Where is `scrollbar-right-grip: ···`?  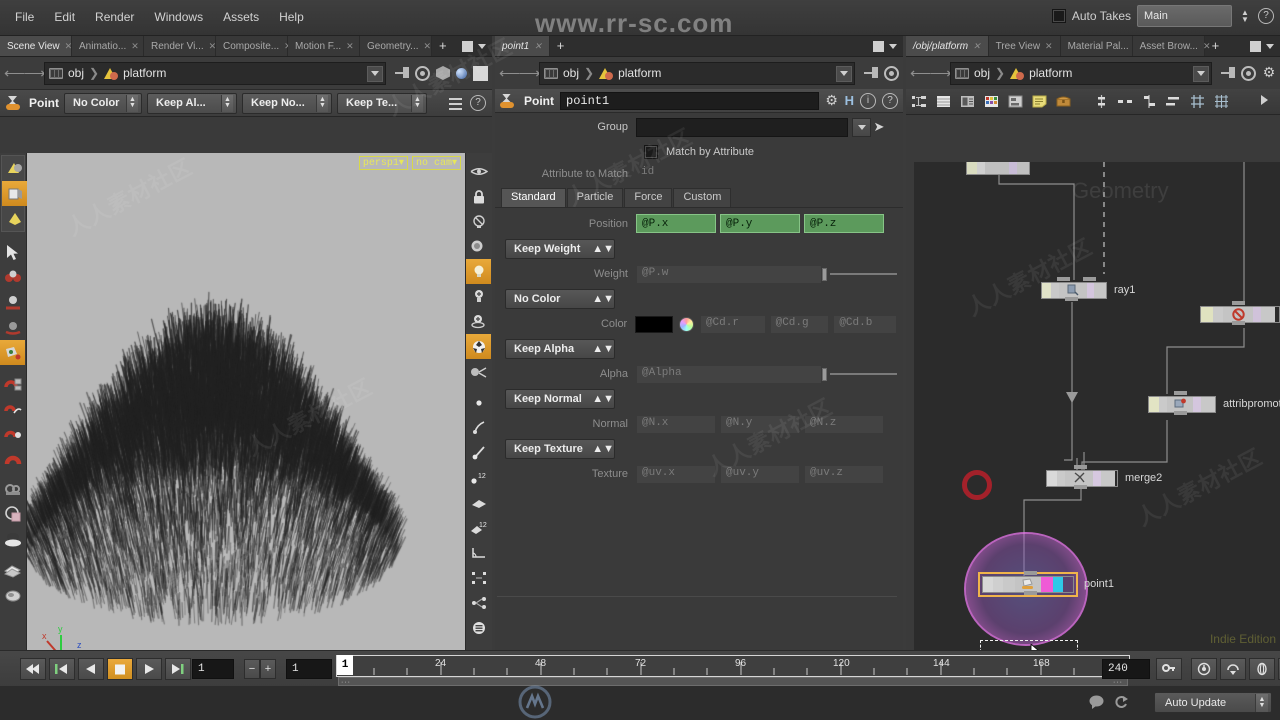 scrollbar-right-grip: ··· is located at coordinates (1118, 682).